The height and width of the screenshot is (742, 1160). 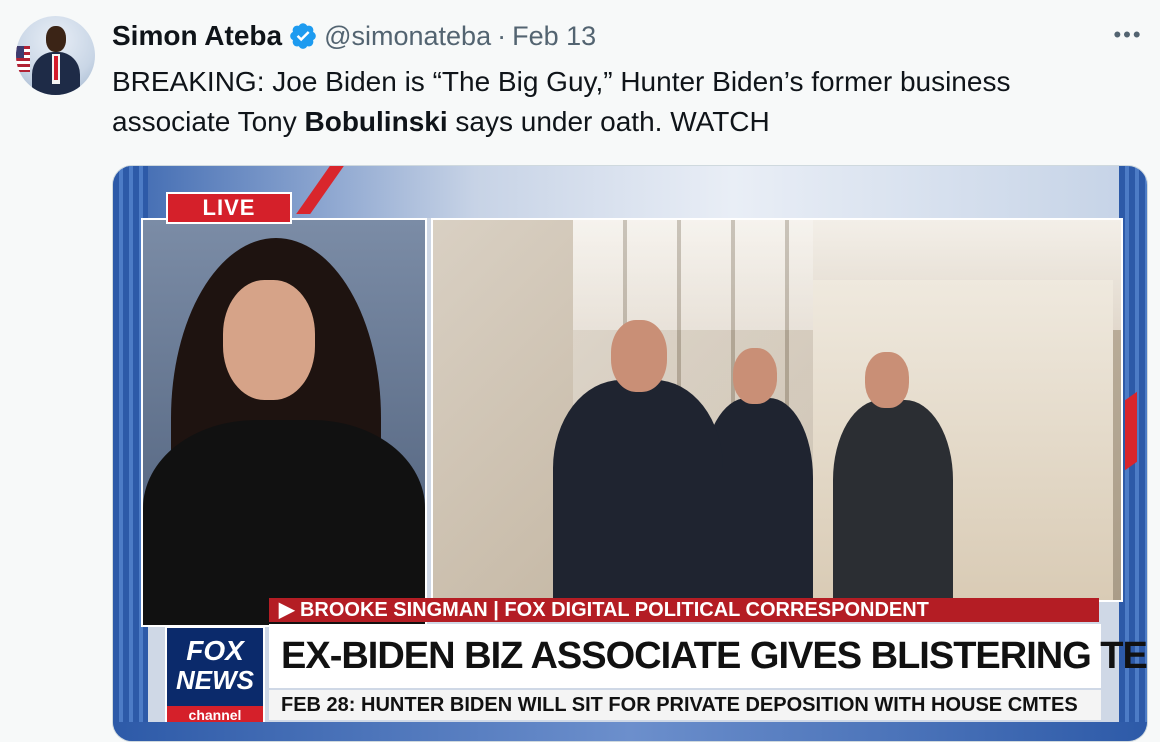 I want to click on avatar-head, so click(x=56, y=39).